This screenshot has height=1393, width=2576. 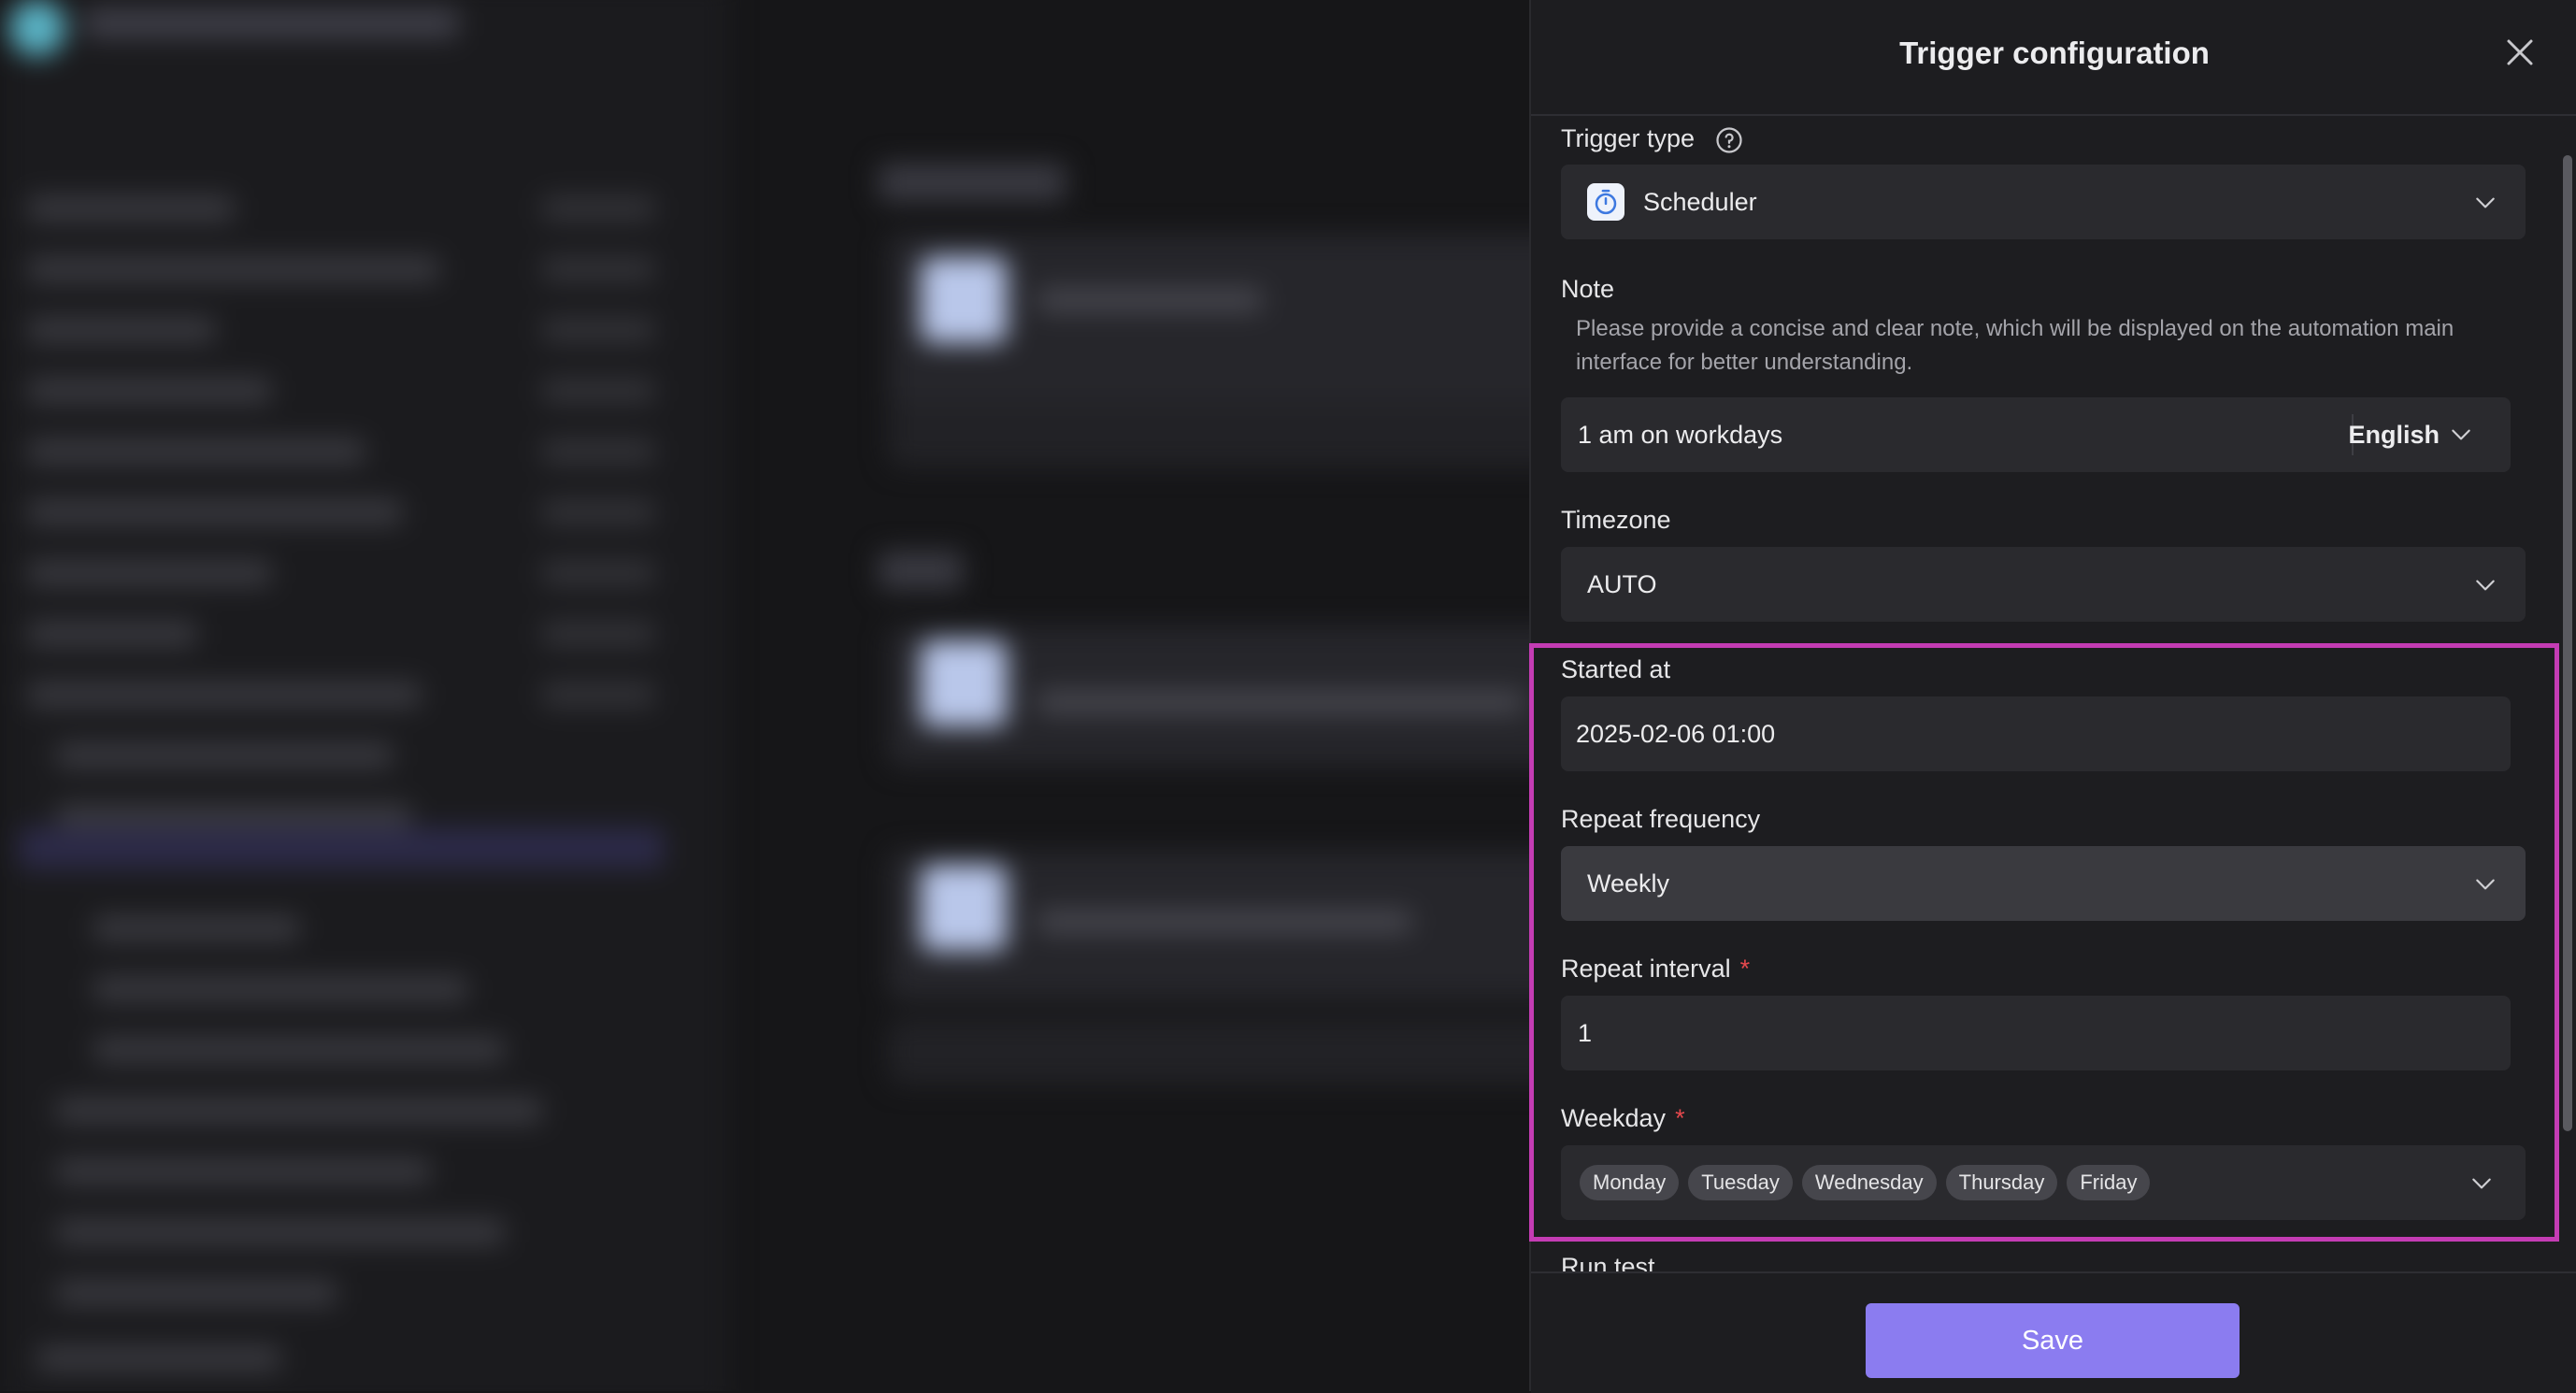 I want to click on weekday-tags: Monday Tuesday Wednesday Thursday Friday, so click(x=1865, y=1182).